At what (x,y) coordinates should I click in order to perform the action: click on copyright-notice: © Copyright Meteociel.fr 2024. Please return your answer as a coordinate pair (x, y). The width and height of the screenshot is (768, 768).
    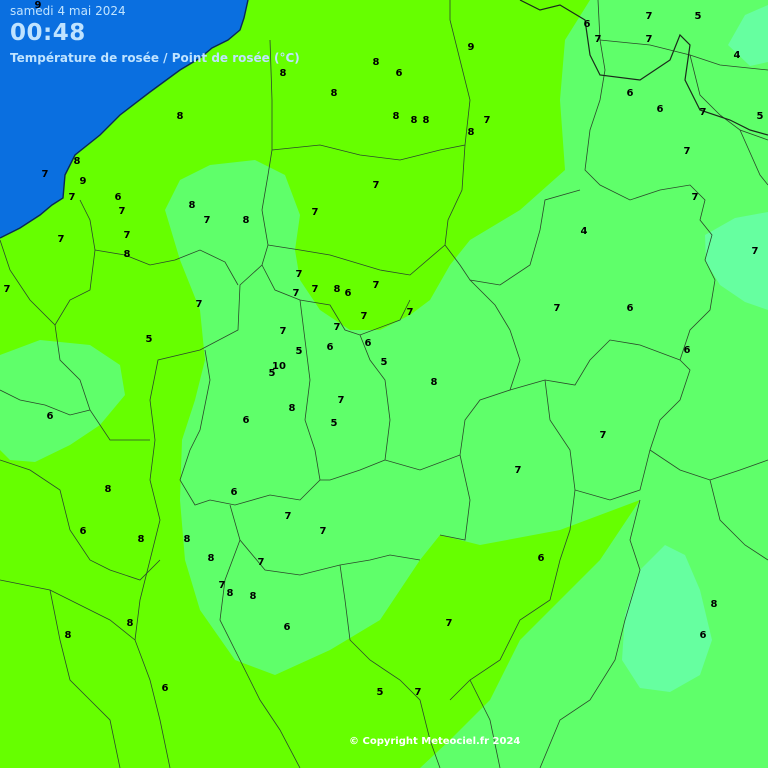
    Looking at the image, I should click on (435, 741).